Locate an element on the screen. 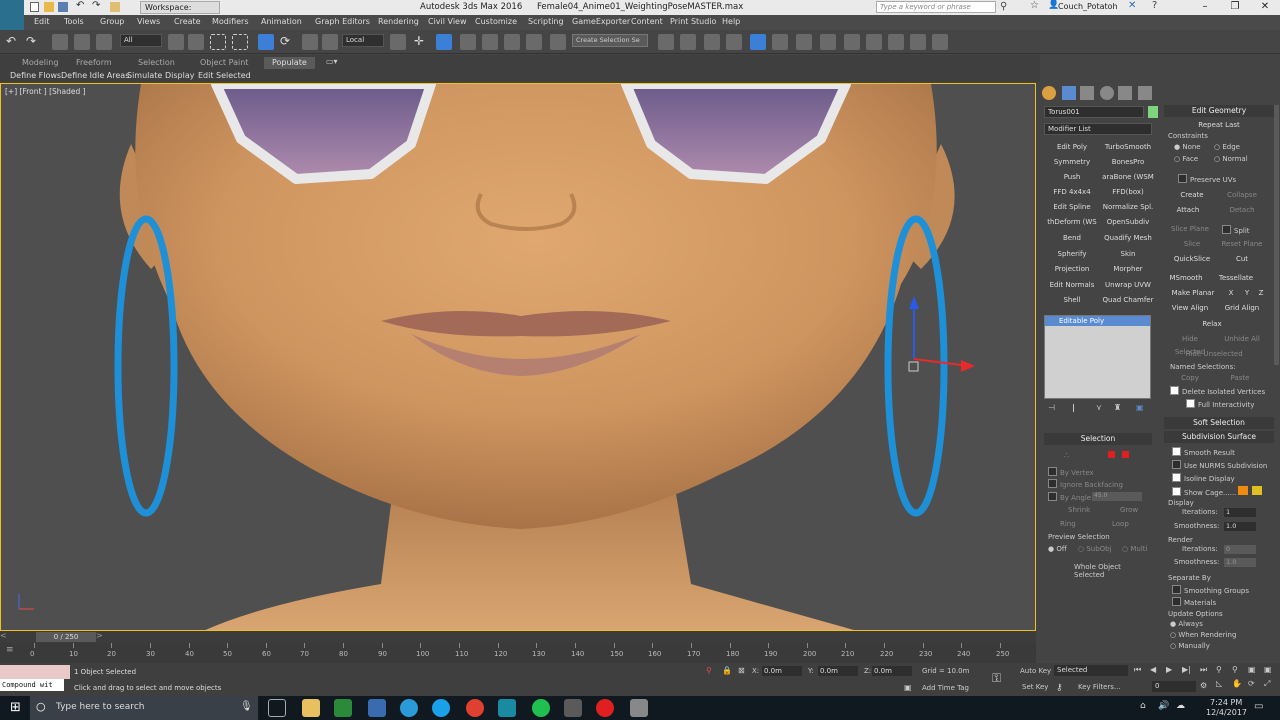  vertex-level-icon: ∴ is located at coordinates (1066, 455).